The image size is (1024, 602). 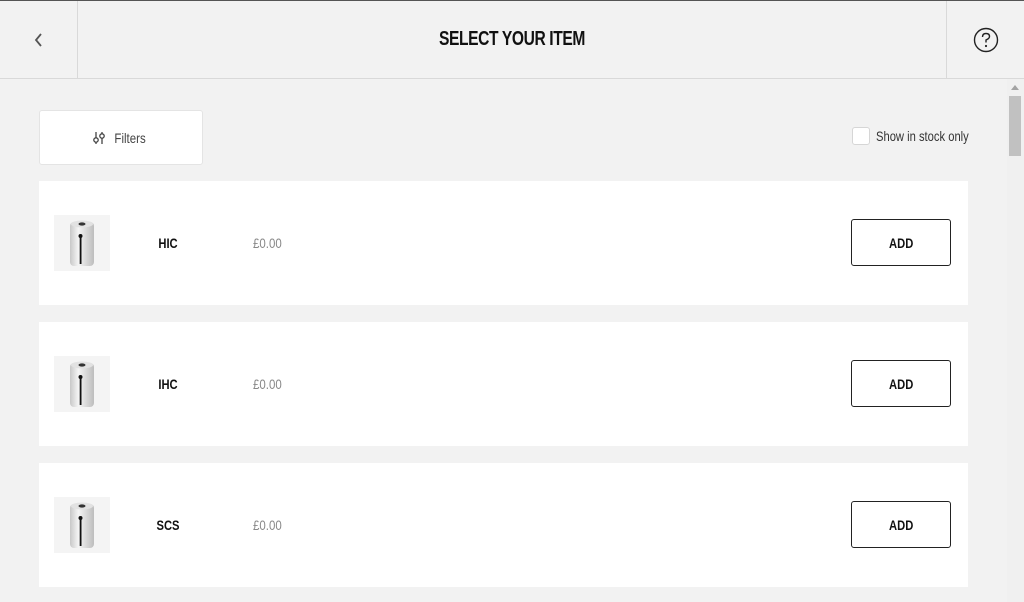 I want to click on header: SELECT YOUR ITEM, so click(x=512, y=40).